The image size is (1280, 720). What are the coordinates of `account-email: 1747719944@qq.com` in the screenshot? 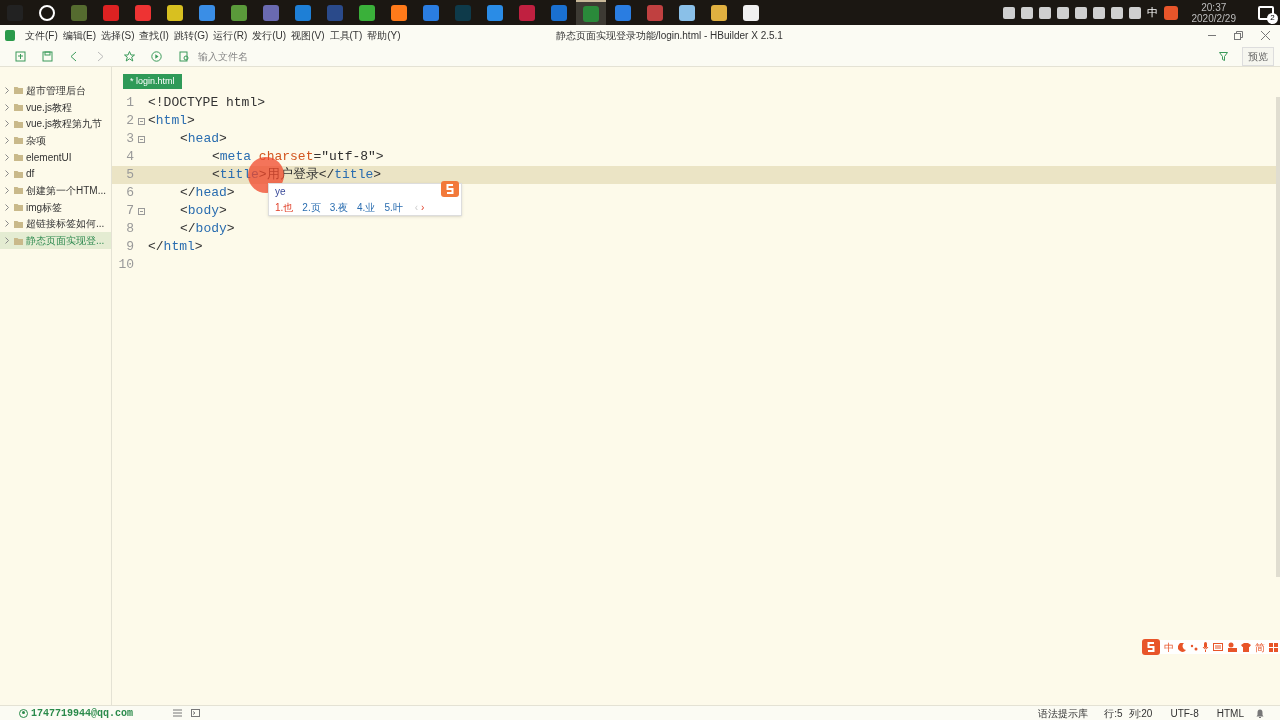 It's located at (82, 712).